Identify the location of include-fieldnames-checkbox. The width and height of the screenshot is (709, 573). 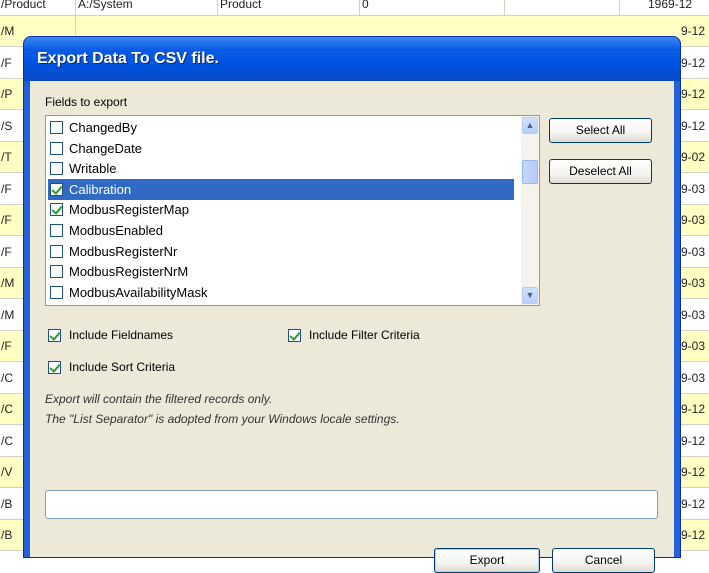
(54, 335).